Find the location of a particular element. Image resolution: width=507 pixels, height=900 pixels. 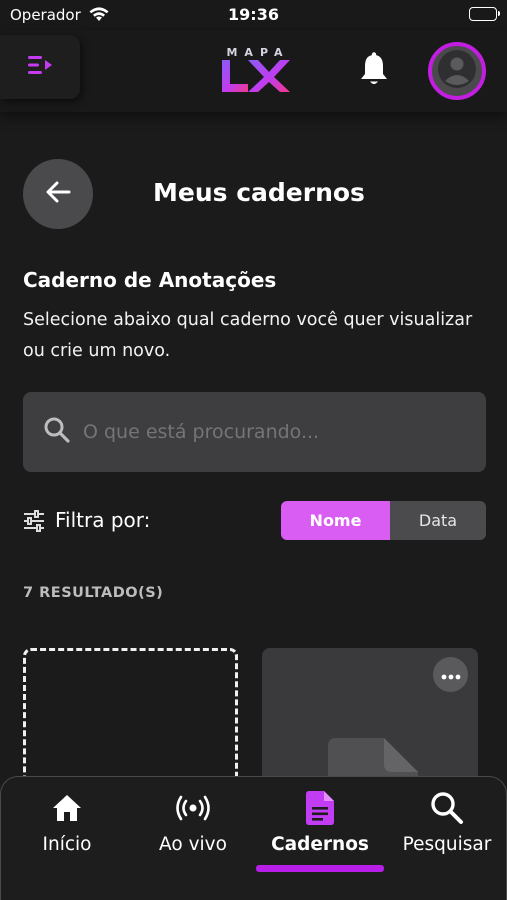

back-button is located at coordinates (58, 194).